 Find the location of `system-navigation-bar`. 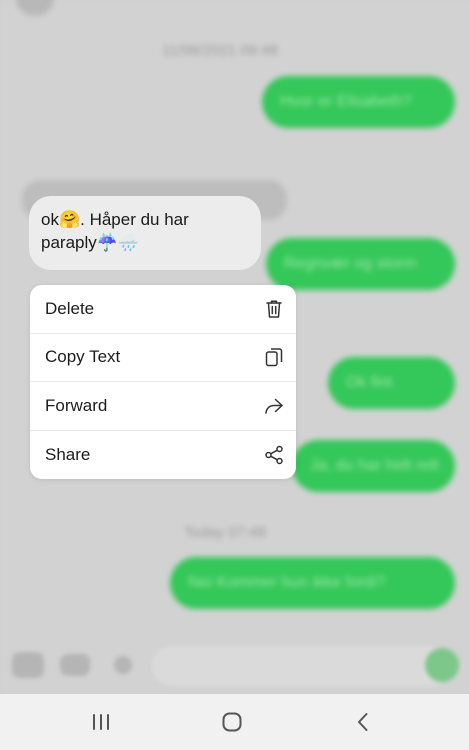

system-navigation-bar is located at coordinates (234, 722).